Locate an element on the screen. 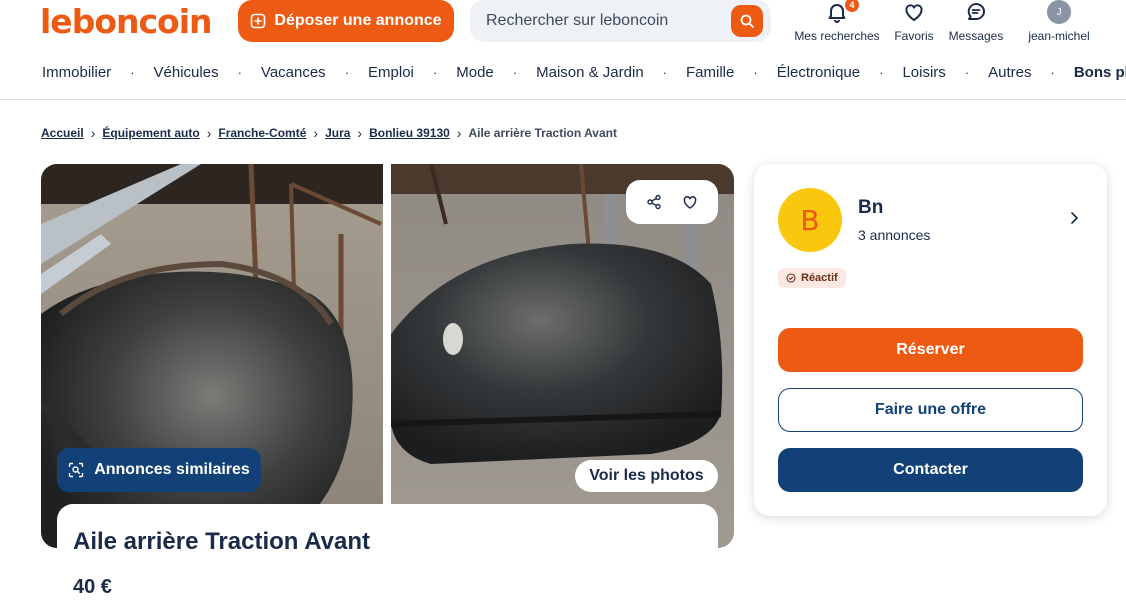 This screenshot has width=1126, height=603. chevron-right-icon is located at coordinates (1074, 218).